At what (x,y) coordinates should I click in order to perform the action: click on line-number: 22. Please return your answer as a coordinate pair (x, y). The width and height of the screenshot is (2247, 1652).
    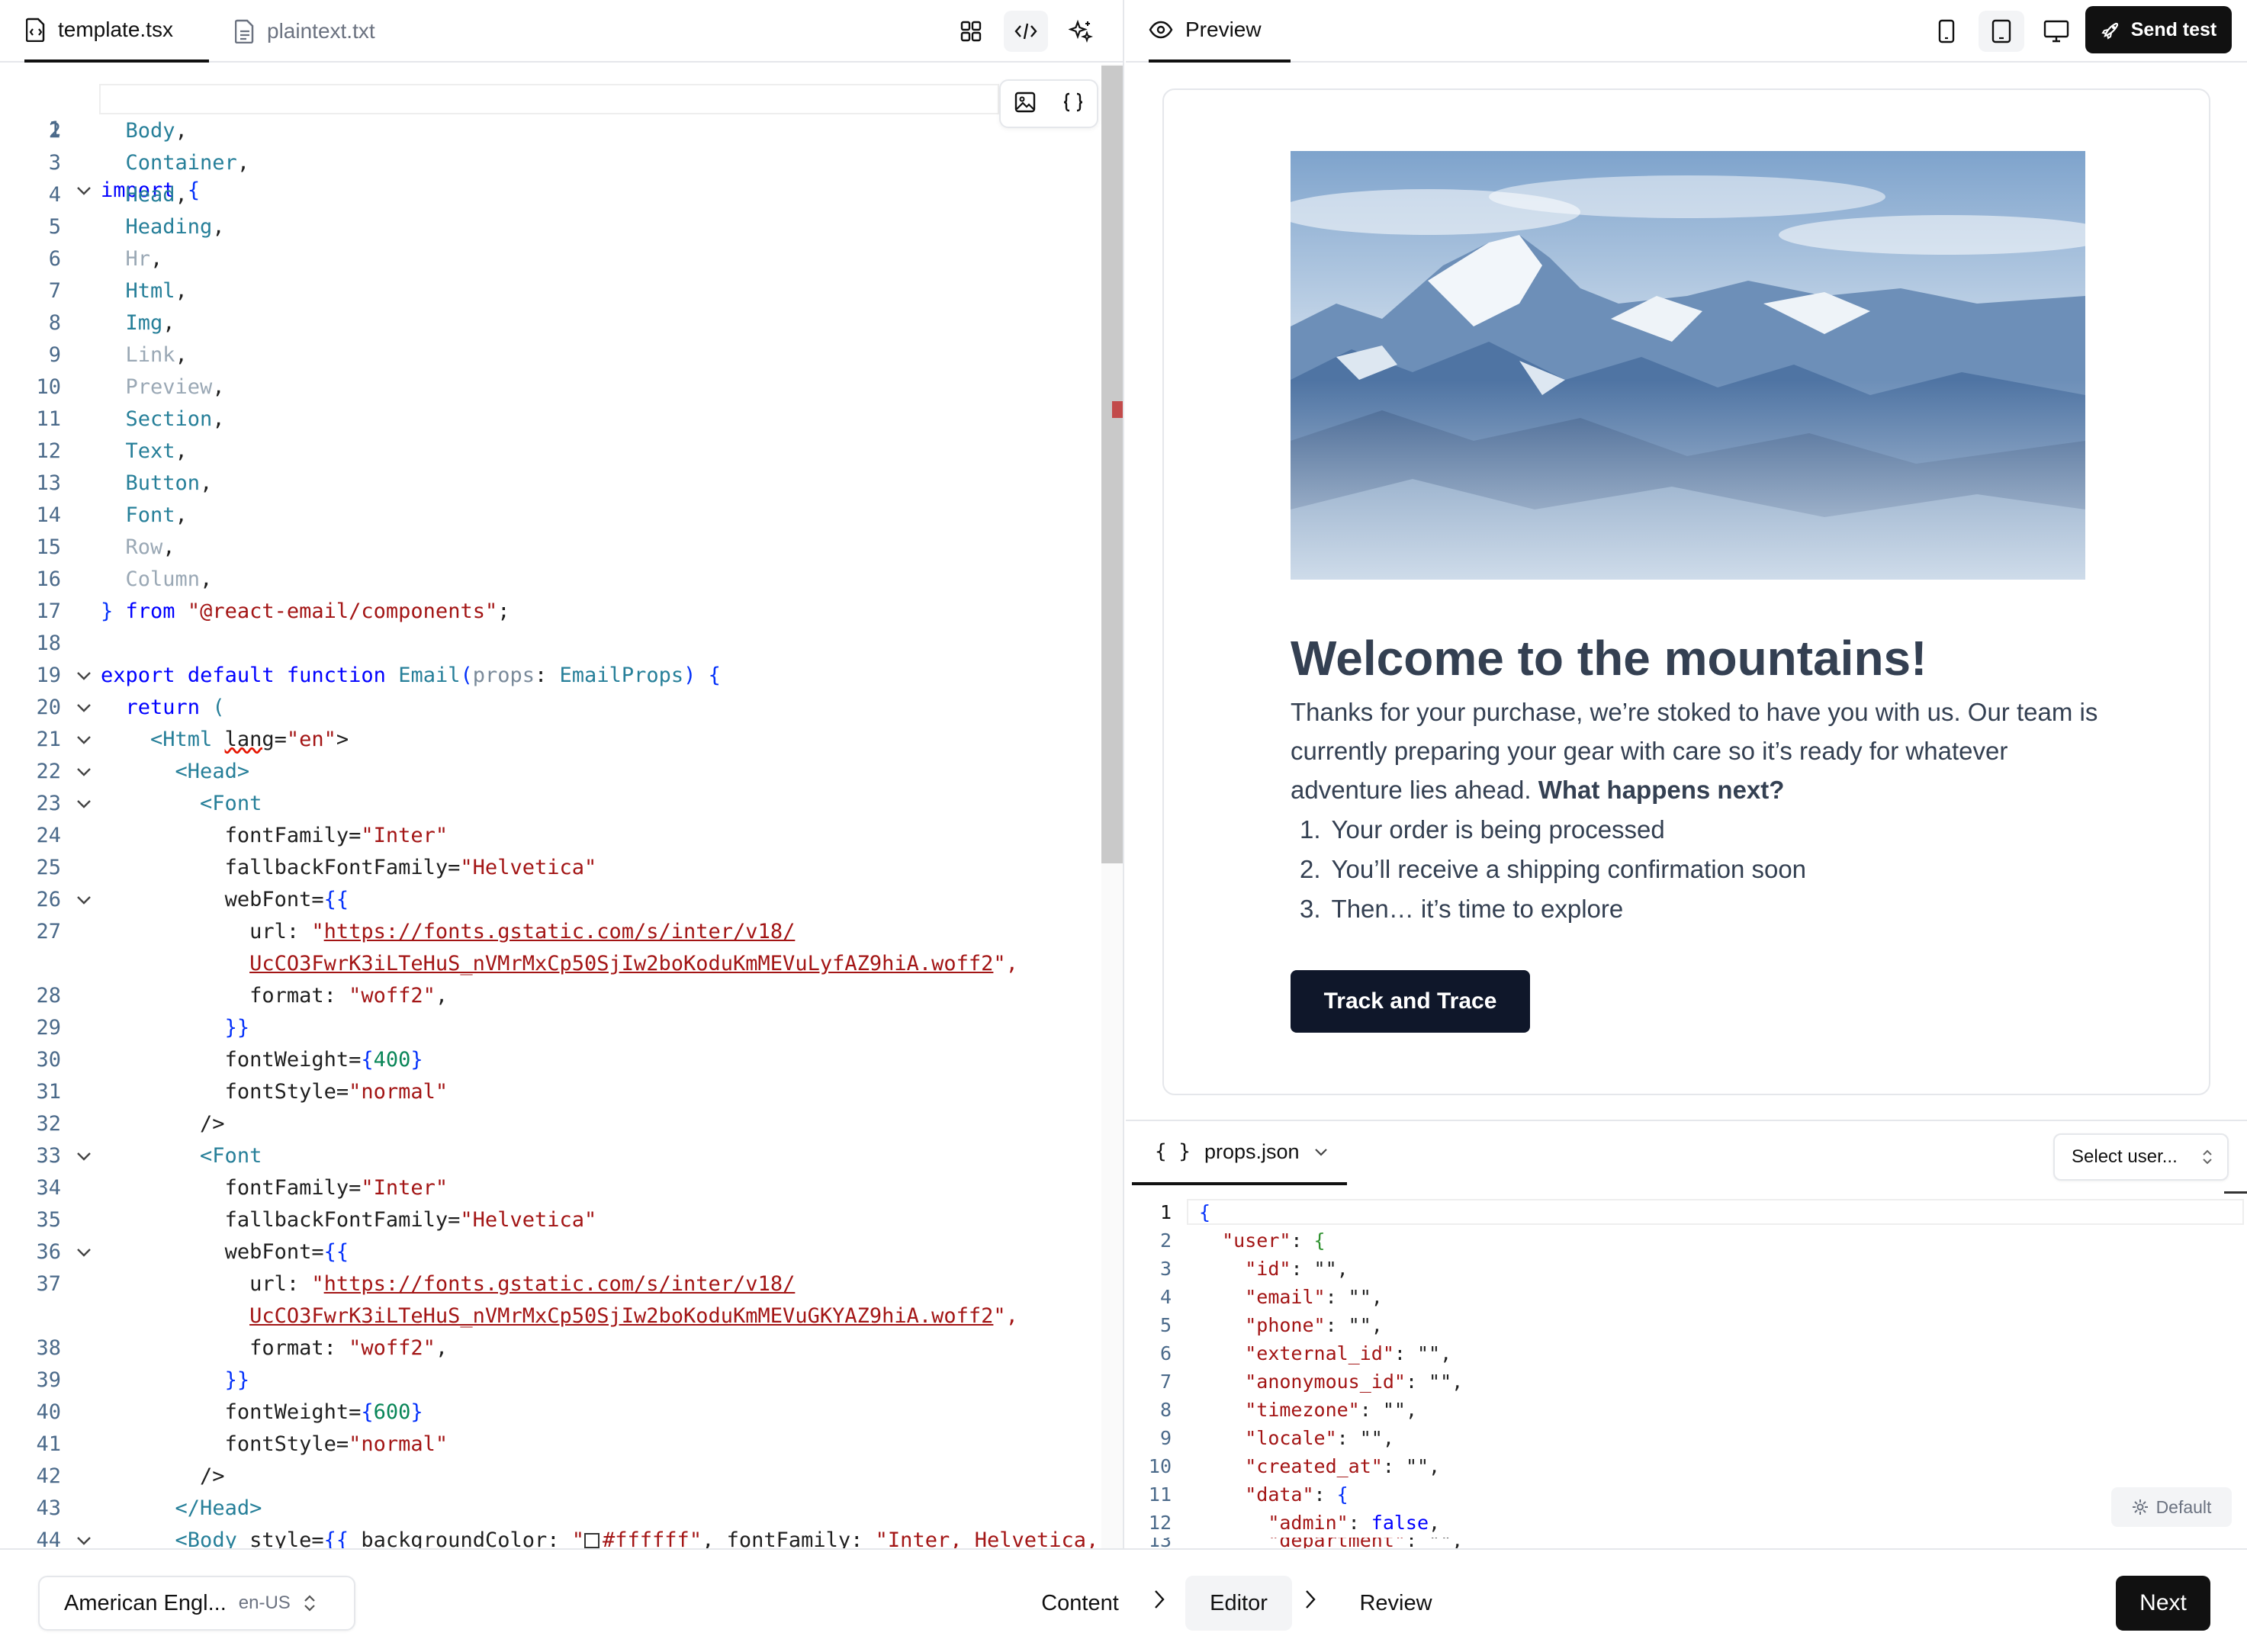
    Looking at the image, I should click on (48, 772).